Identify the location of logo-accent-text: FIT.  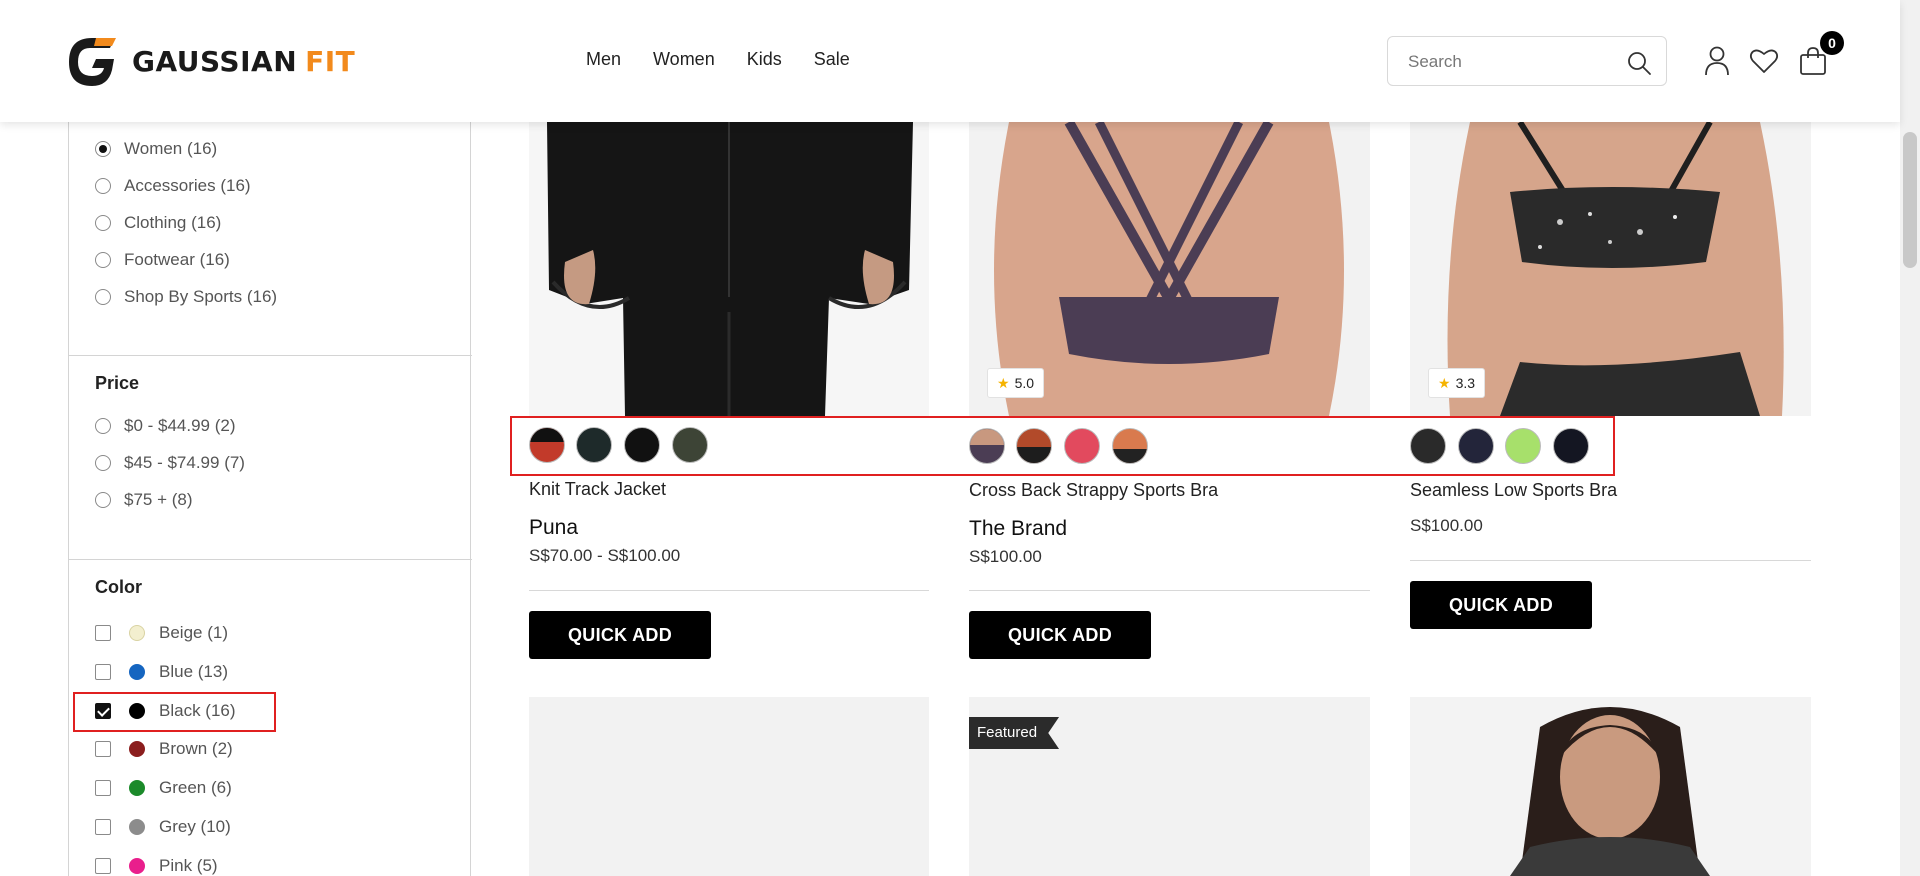
(330, 61).